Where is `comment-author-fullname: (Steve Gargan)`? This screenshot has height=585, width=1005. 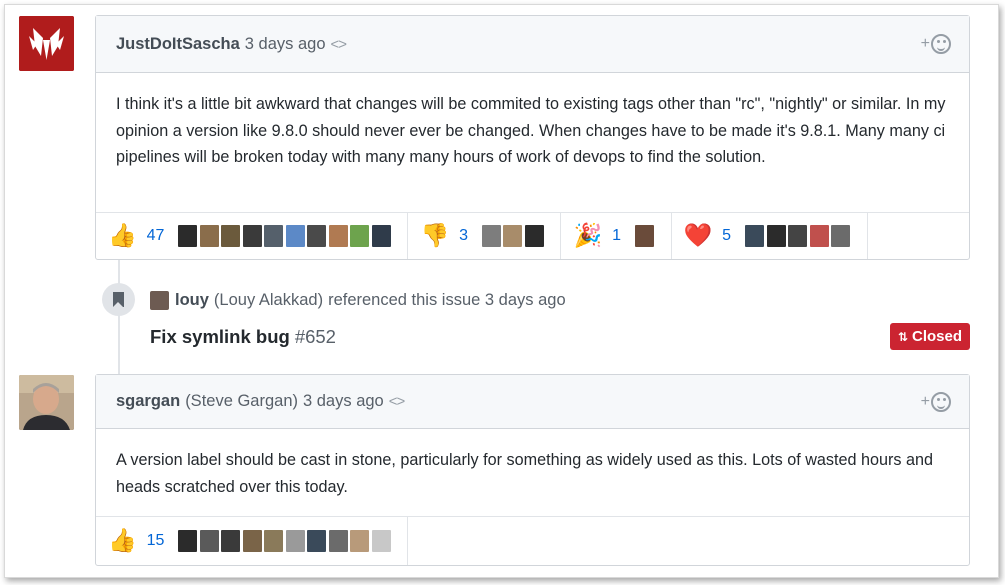 comment-author-fullname: (Steve Gargan) is located at coordinates (241, 401).